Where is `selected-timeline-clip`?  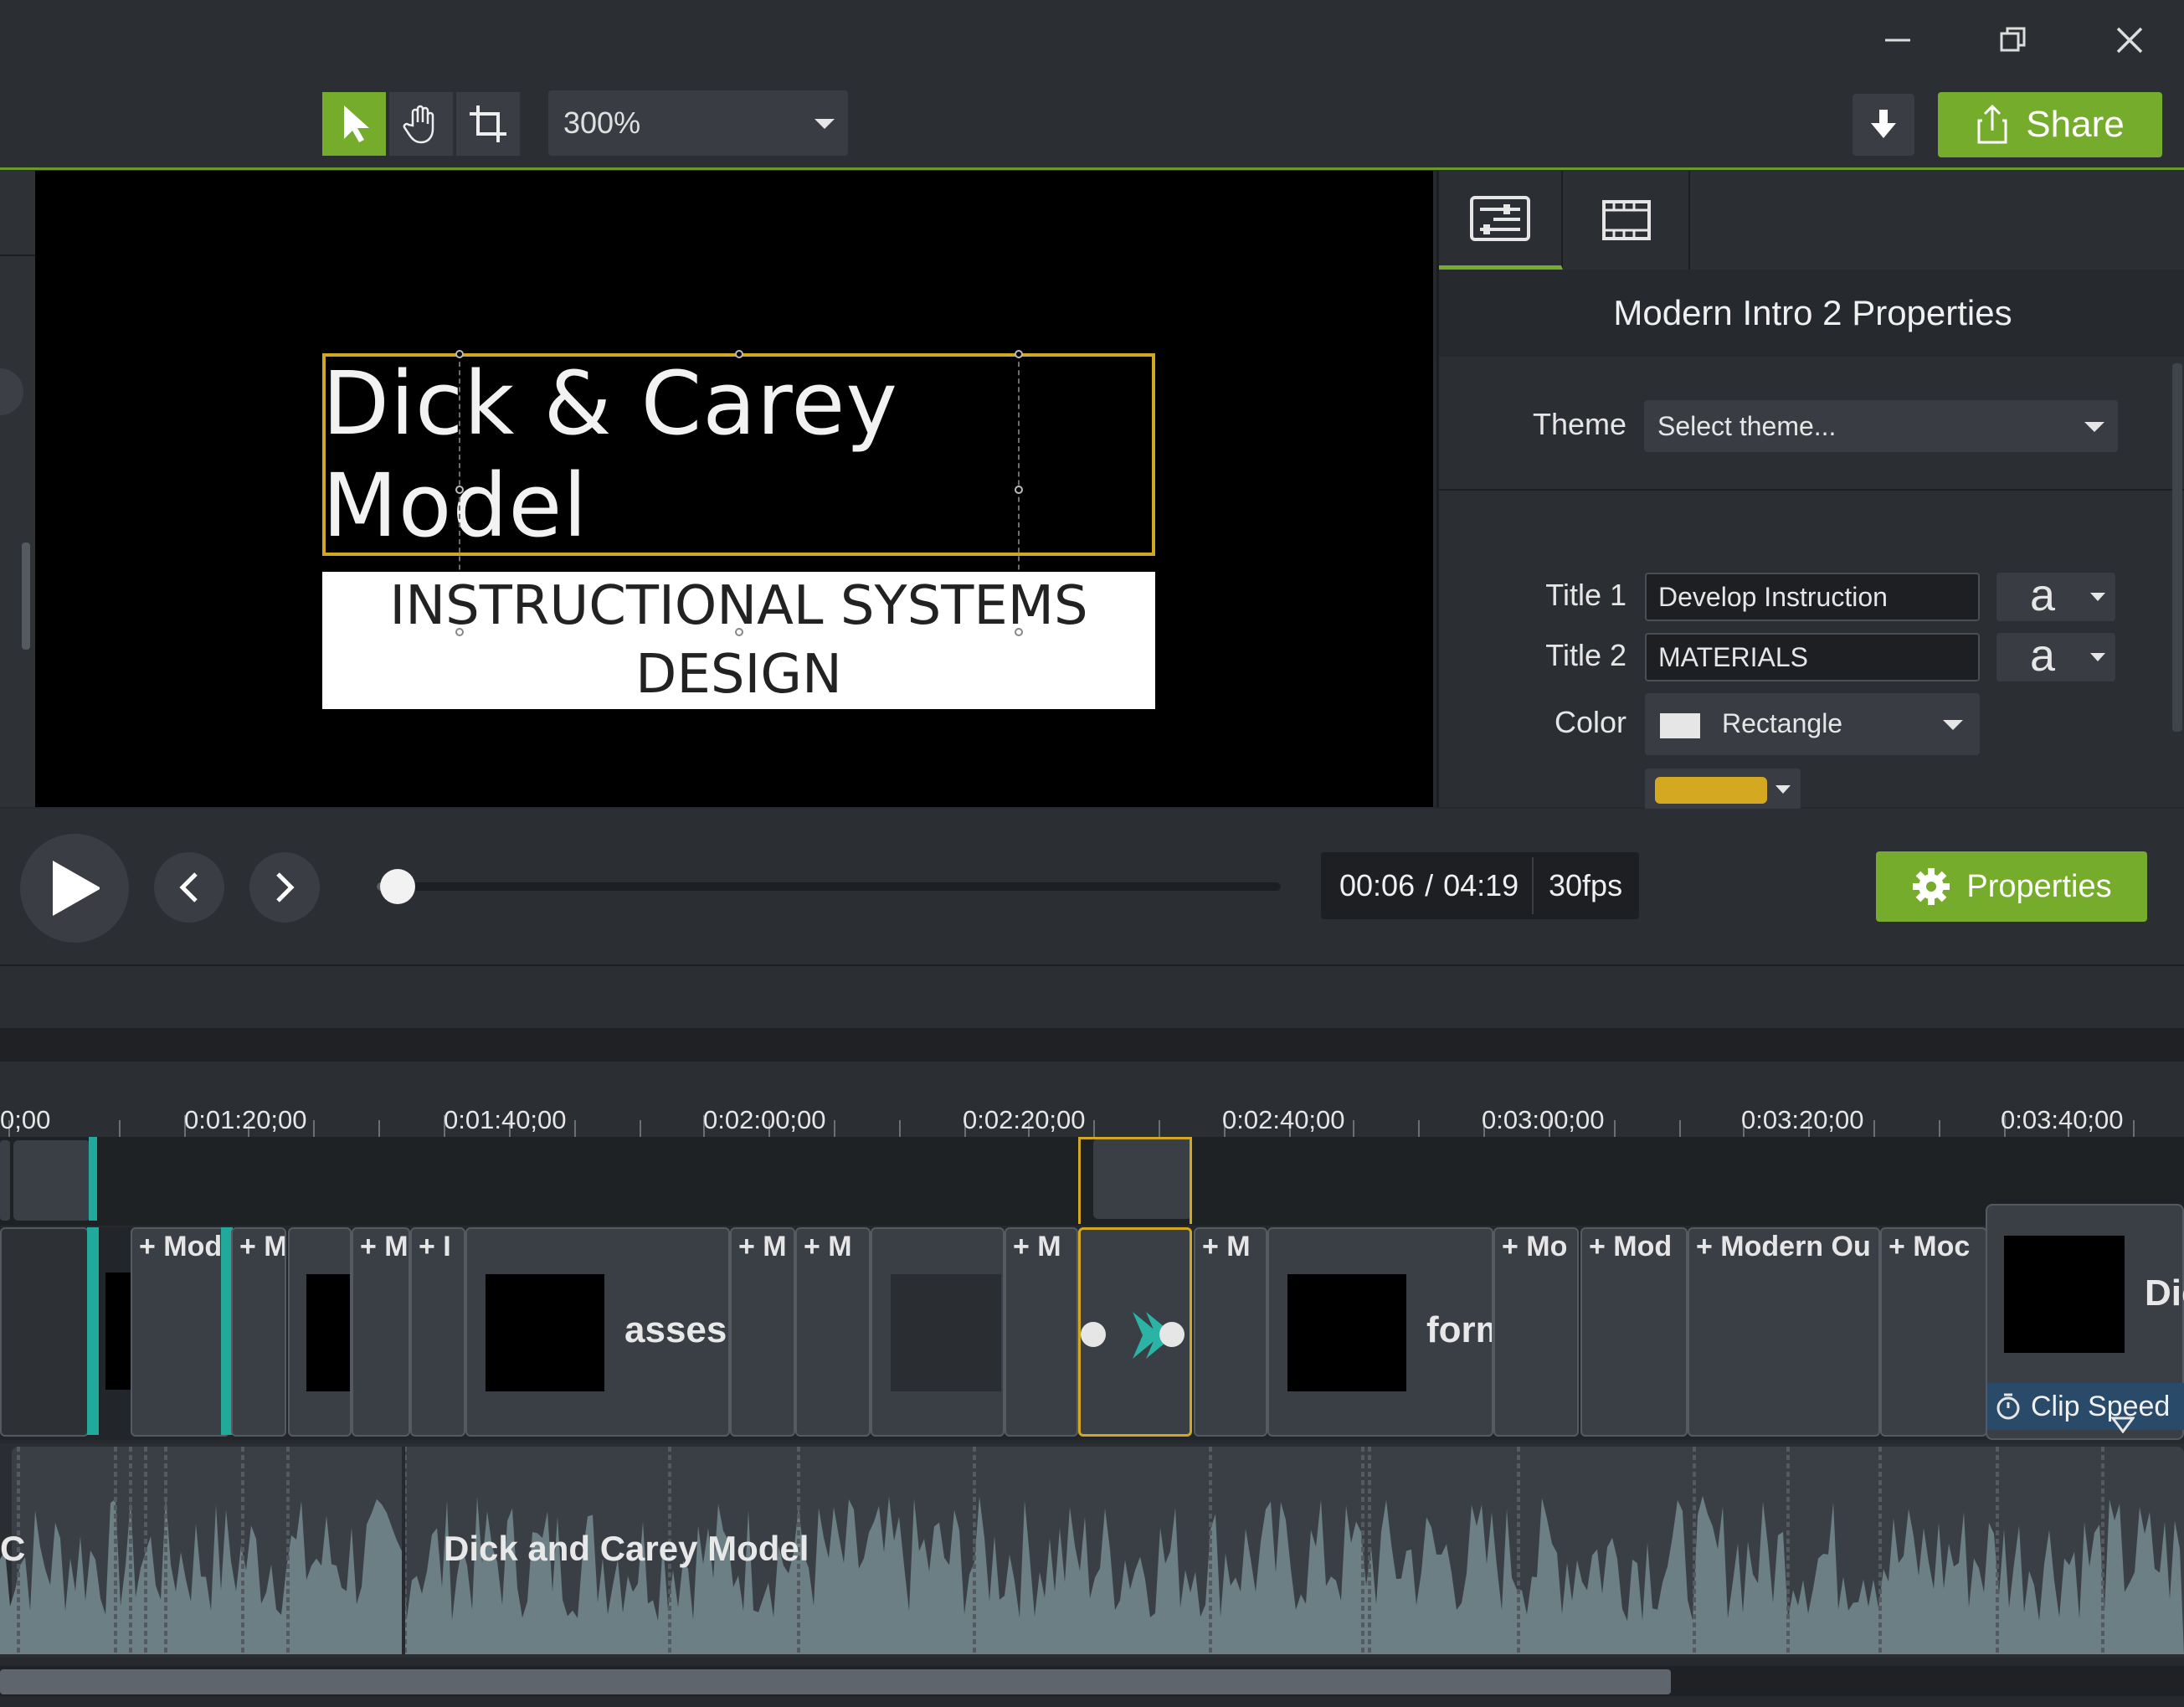 selected-timeline-clip is located at coordinates (1135, 1332).